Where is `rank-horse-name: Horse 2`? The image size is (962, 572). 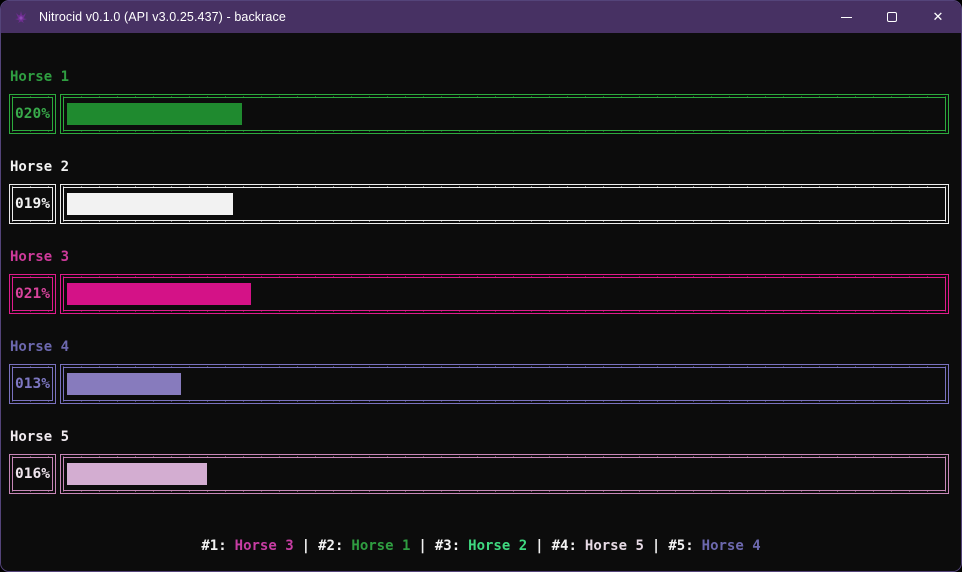
rank-horse-name: Horse 2 is located at coordinates (498, 546).